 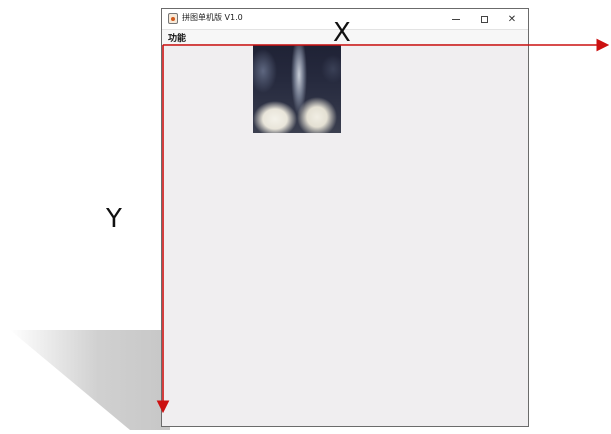 I want to click on window-drop-shadow, so click(x=90, y=380).